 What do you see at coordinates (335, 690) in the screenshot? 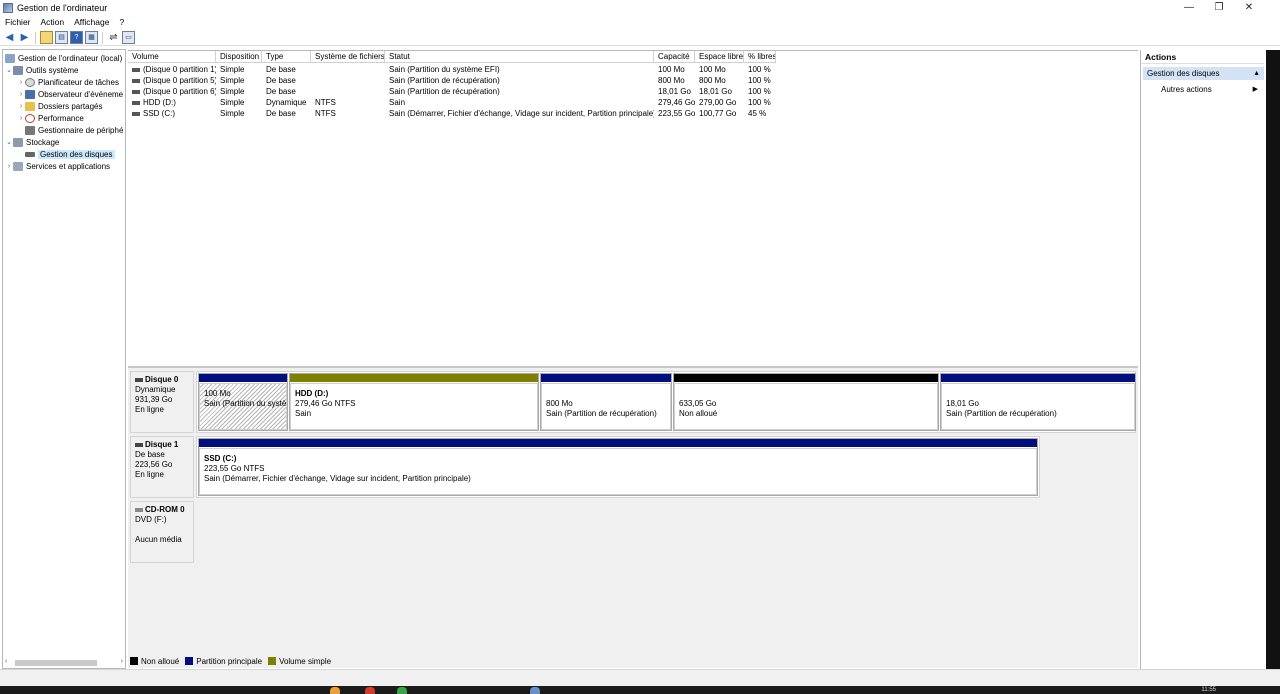
I see `taskbar-folder-icon` at bounding box center [335, 690].